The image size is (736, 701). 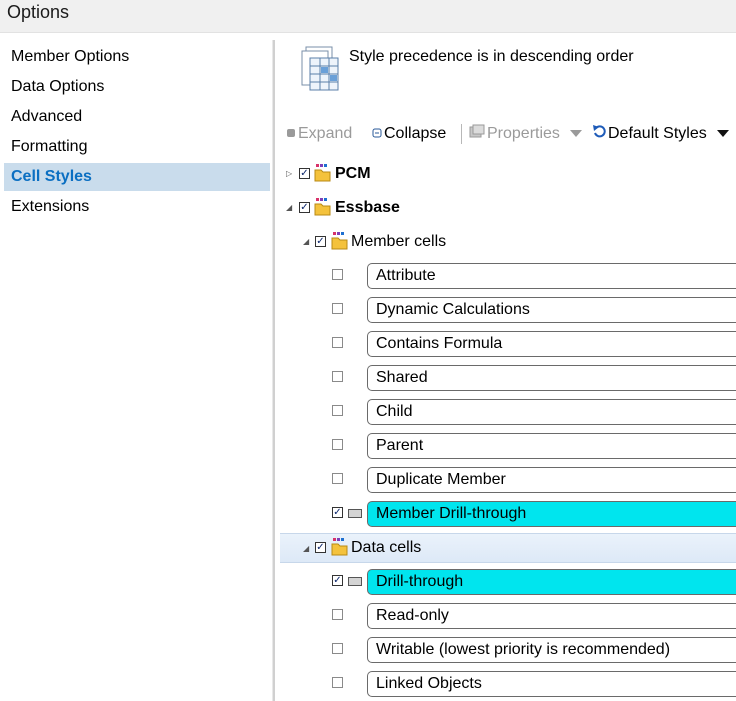 I want to click on duplicate-member-checkbox, so click(x=337, y=478).